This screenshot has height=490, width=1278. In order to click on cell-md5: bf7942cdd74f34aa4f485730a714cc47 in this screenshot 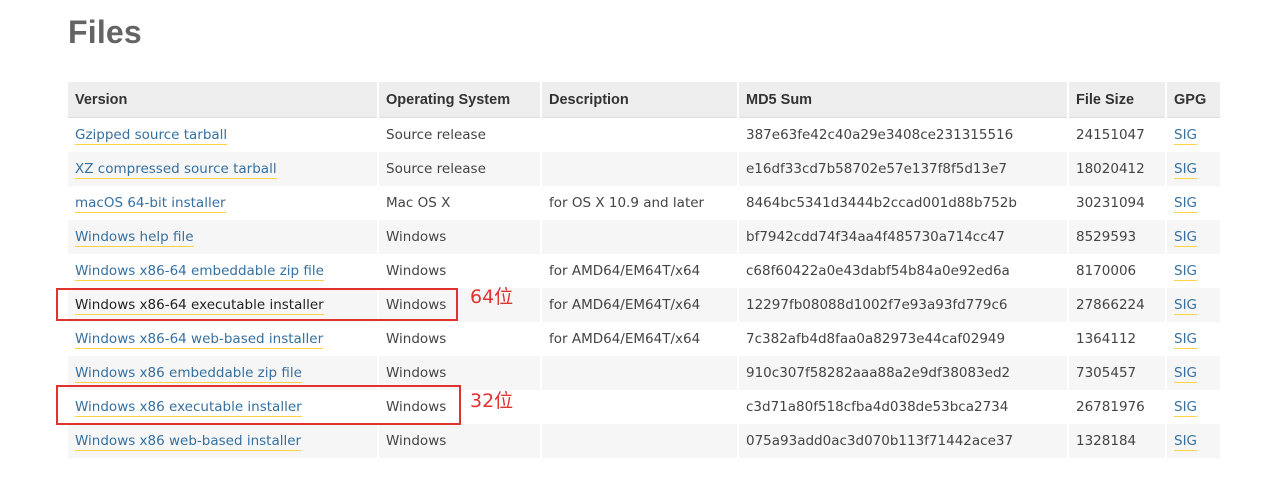, I will do `click(903, 237)`.